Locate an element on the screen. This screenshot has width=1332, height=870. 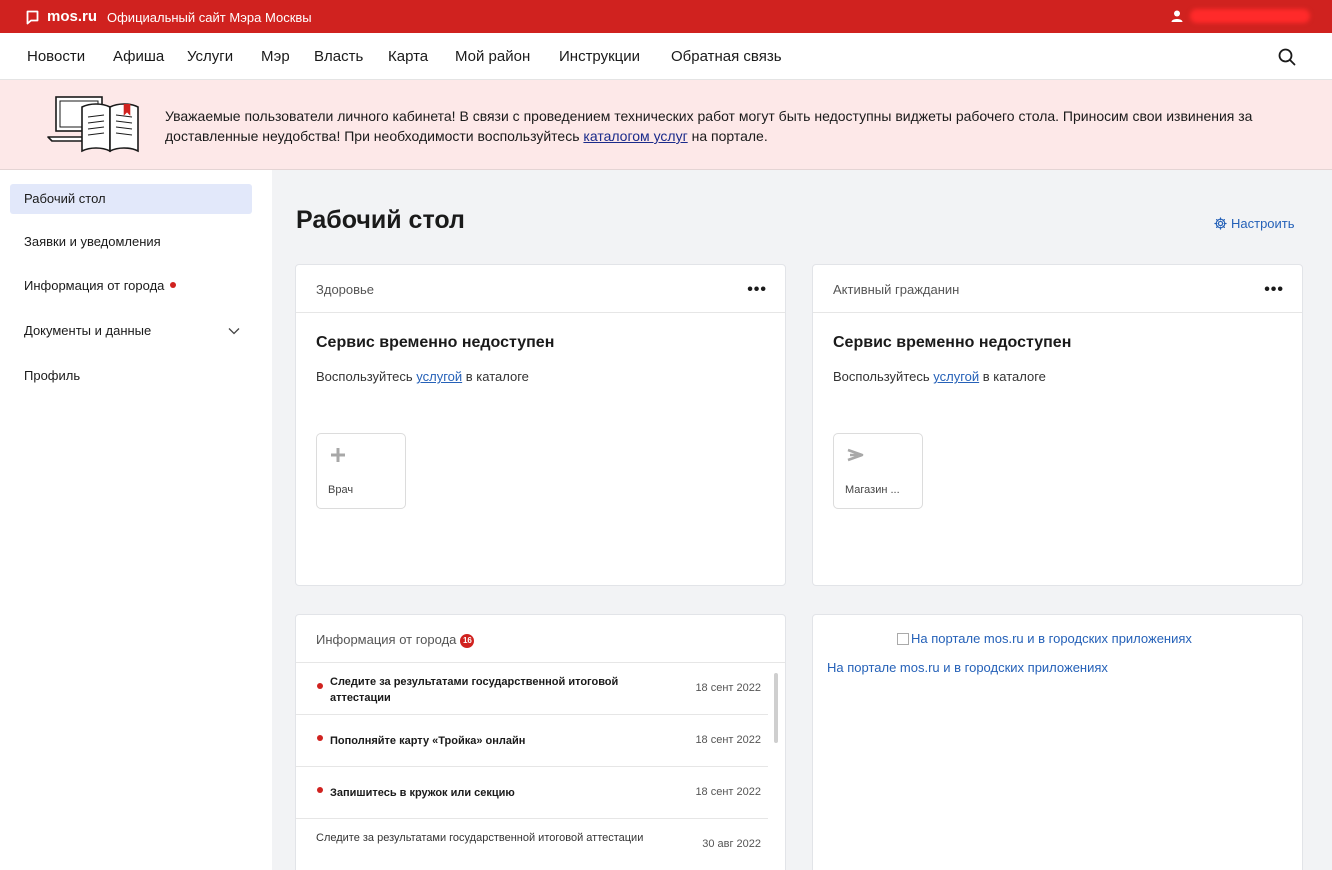
unread-count-badge: 16 is located at coordinates (467, 641).